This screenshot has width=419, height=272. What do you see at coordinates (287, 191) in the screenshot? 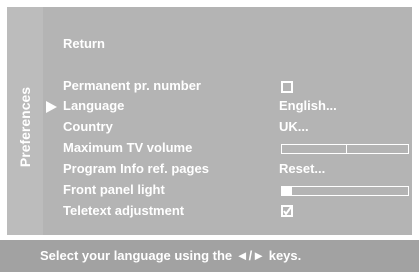
I see `front-panel-light-fill` at bounding box center [287, 191].